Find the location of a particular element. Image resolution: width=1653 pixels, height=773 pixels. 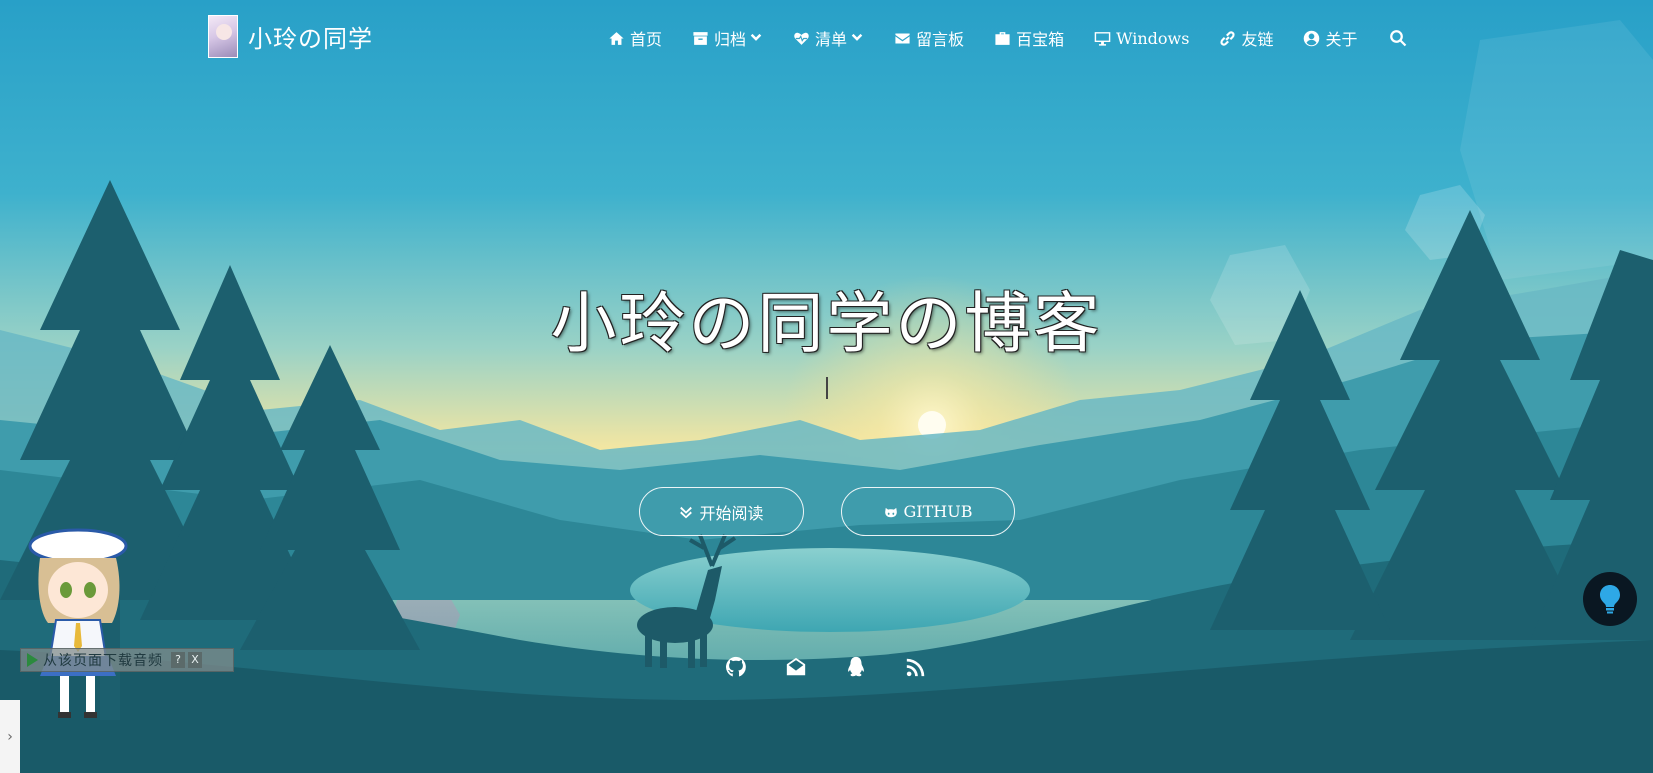

site-brand: 小玲の同学 is located at coordinates (290, 36).